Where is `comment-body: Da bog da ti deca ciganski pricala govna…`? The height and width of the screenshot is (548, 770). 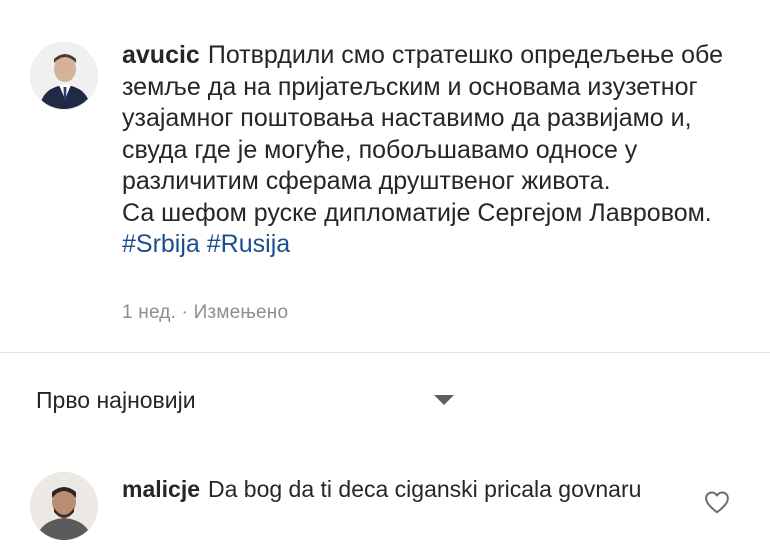
comment-body: Da bog da ti deca ciganski pricala govna… is located at coordinates (425, 489).